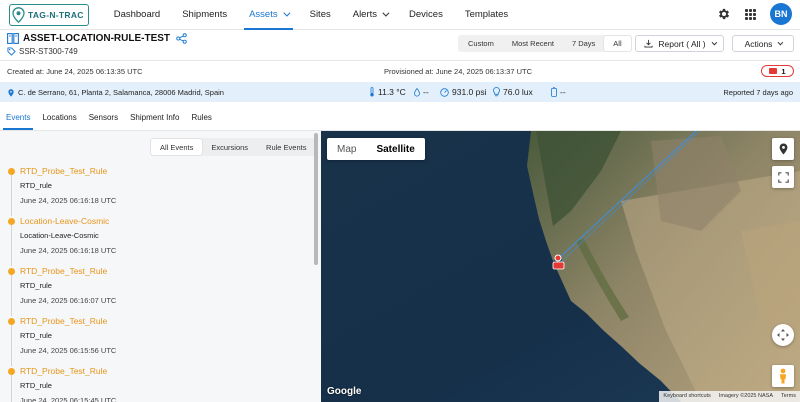  What do you see at coordinates (750, 14) in the screenshot?
I see `apps-grid-icon` at bounding box center [750, 14].